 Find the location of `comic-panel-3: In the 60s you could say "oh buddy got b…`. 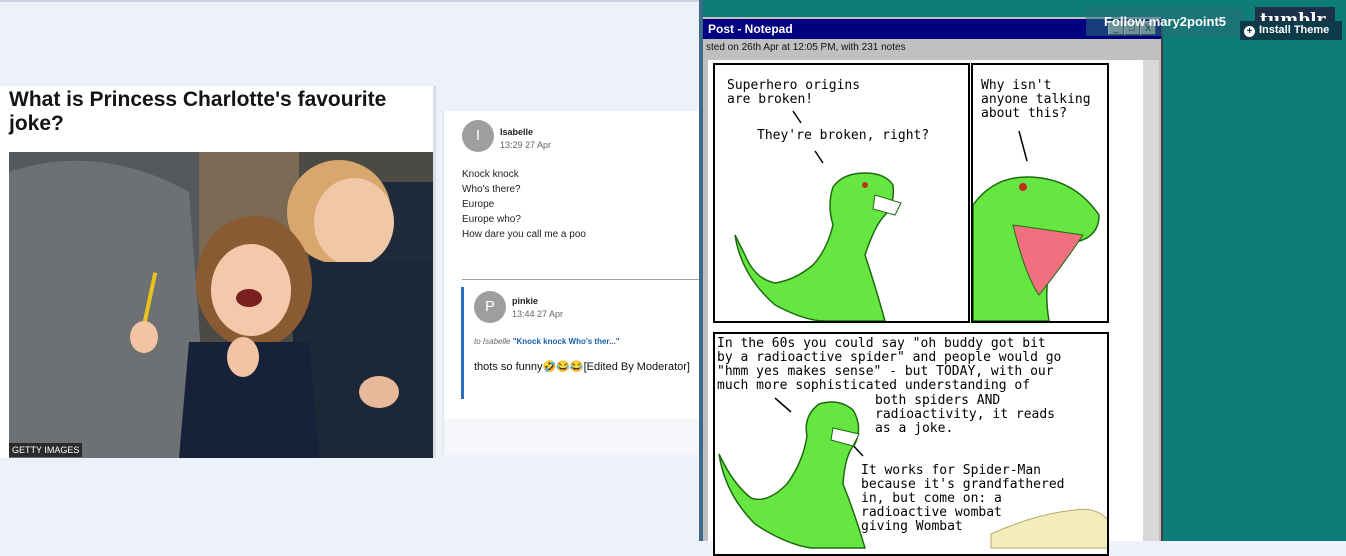

comic-panel-3: In the 60s you could say "oh buddy got b… is located at coordinates (911, 444).